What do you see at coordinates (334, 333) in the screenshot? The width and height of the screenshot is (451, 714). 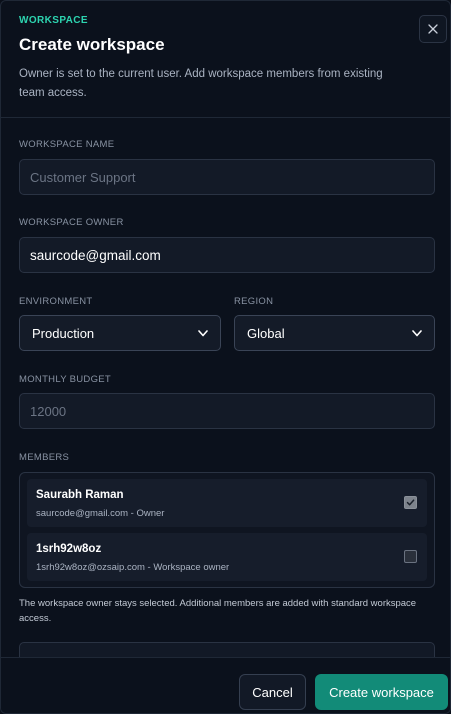 I see `region-select: Global` at bounding box center [334, 333].